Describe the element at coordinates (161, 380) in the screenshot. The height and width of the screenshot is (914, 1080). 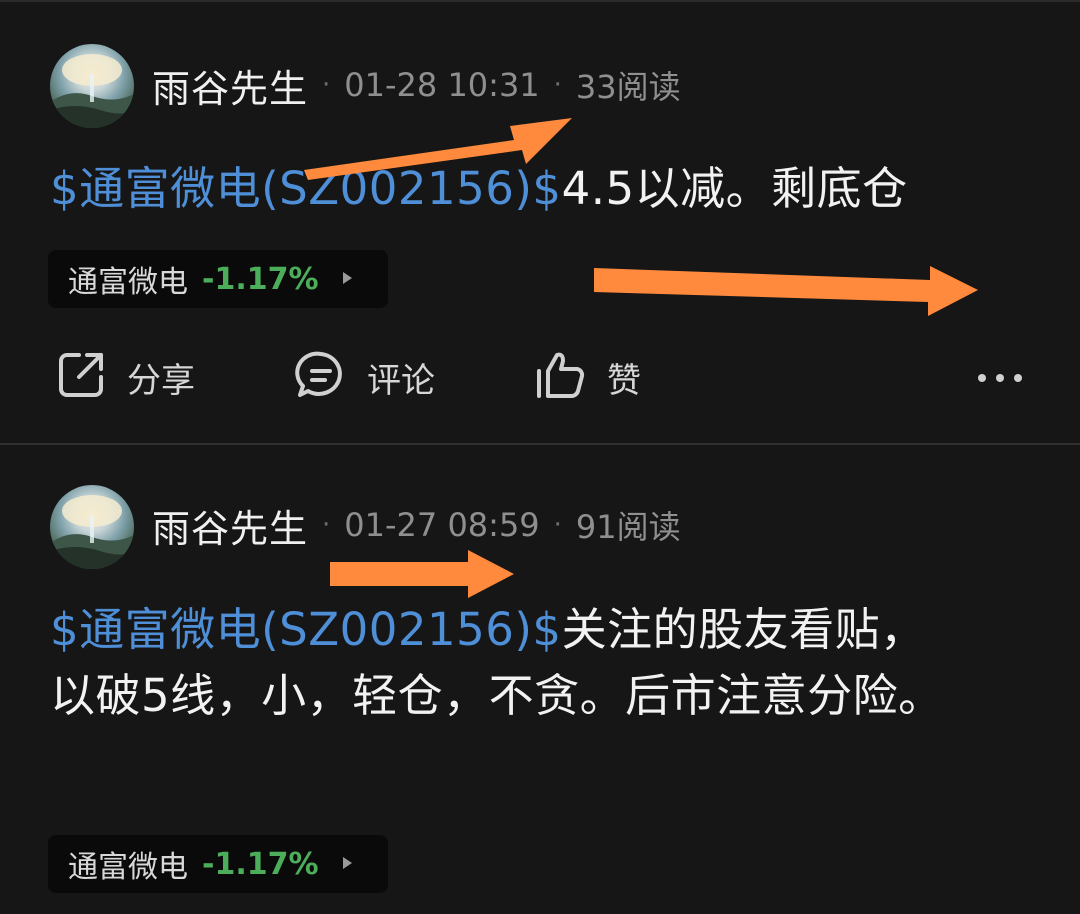
I see `share-label: 分享` at that location.